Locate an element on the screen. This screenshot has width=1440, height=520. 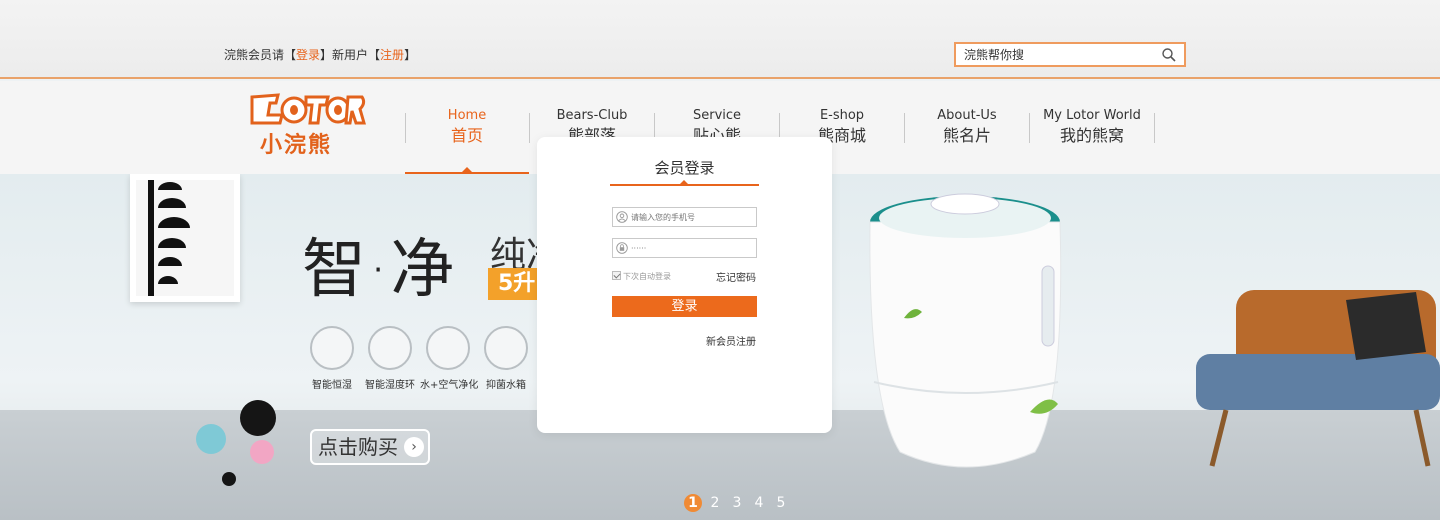
capacity-badge: 5升 is located at coordinates (514, 284).